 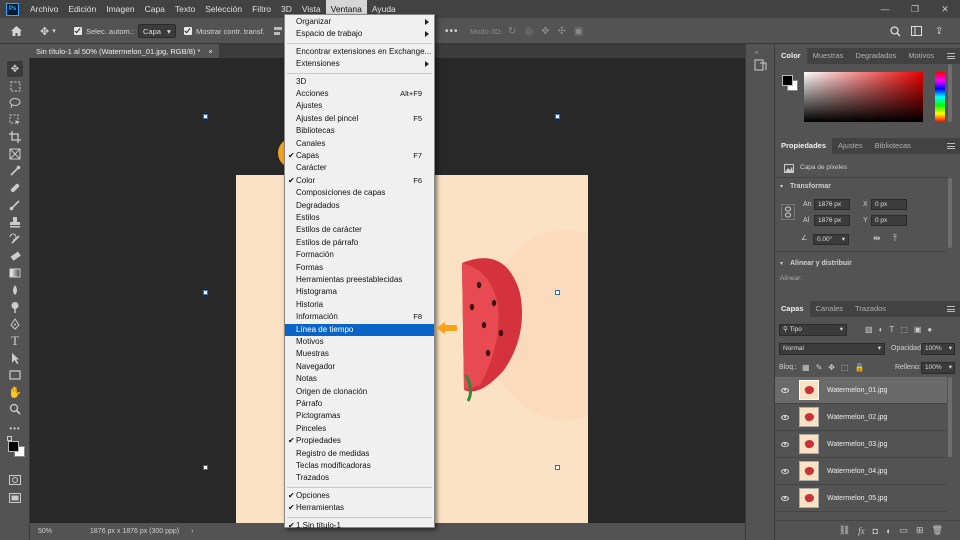 What do you see at coordinates (870, 309) in the screenshot?
I see `tab-paths: Trazados` at bounding box center [870, 309].